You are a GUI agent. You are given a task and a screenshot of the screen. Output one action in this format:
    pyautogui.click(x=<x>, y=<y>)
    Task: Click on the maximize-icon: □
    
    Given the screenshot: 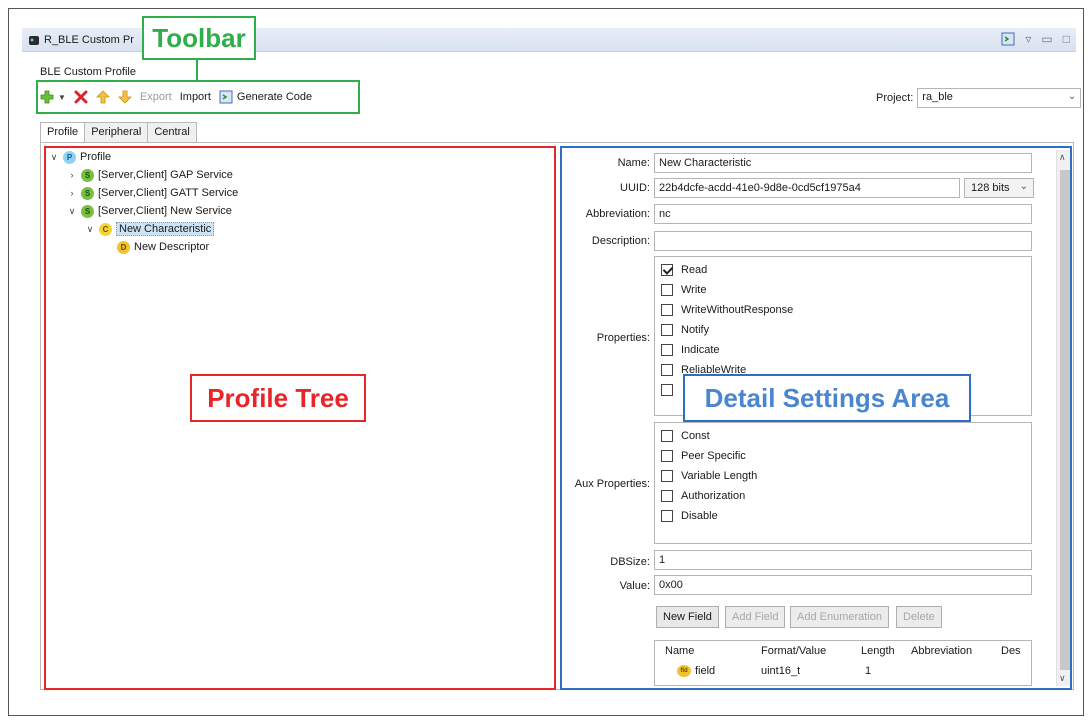 What is the action you would take?
    pyautogui.click(x=1066, y=39)
    